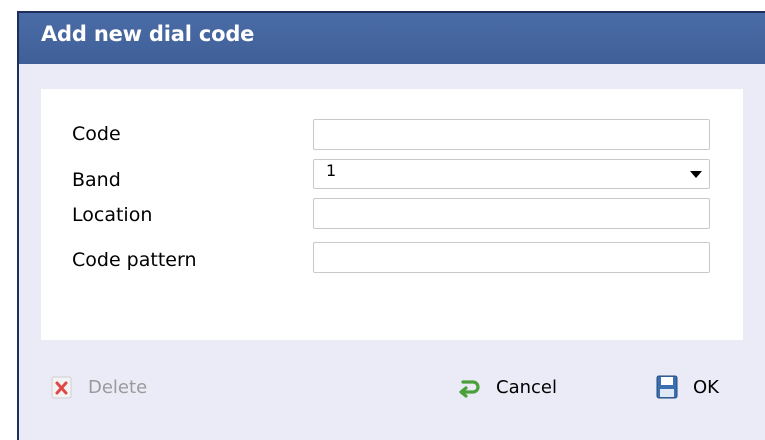  What do you see at coordinates (511, 174) in the screenshot?
I see `band-select: 1` at bounding box center [511, 174].